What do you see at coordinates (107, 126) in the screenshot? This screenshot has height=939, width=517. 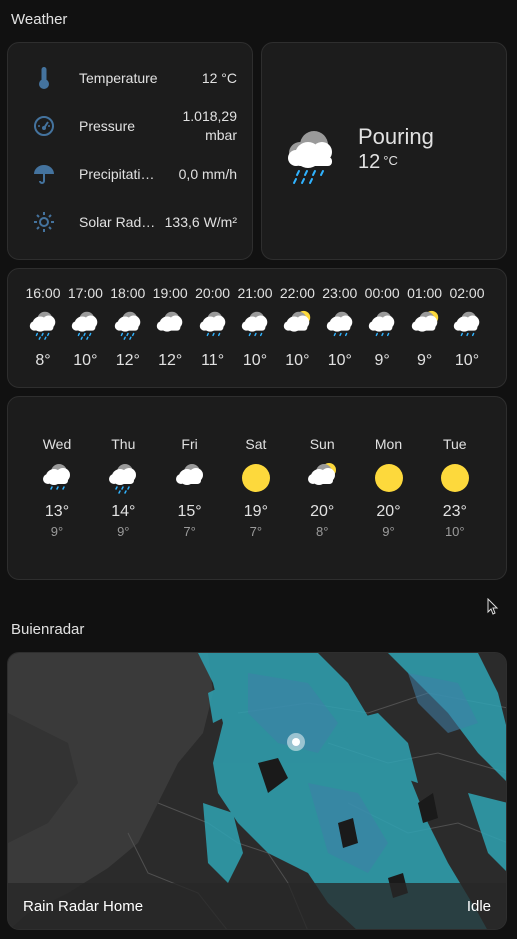 I see `sensor-label: Pressure` at bounding box center [107, 126].